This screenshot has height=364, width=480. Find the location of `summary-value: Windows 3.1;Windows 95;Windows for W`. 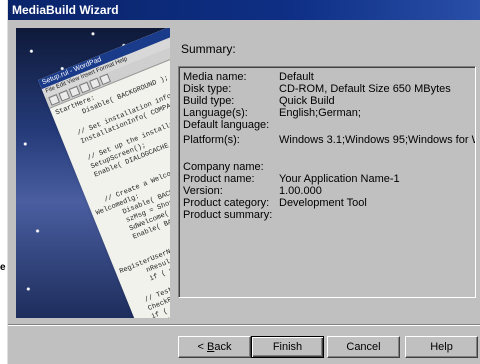

summary-value: Windows 3.1;Windows 95;Windows for W is located at coordinates (377, 140).